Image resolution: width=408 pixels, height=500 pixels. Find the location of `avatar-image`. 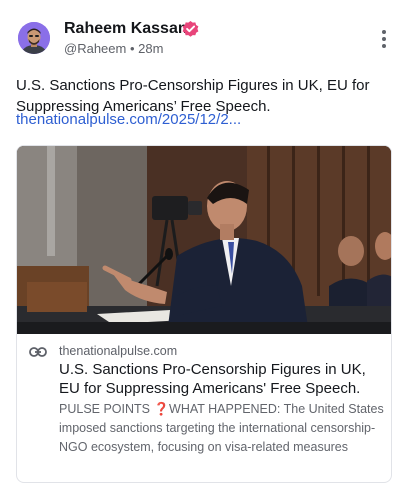

avatar-image is located at coordinates (34, 38).